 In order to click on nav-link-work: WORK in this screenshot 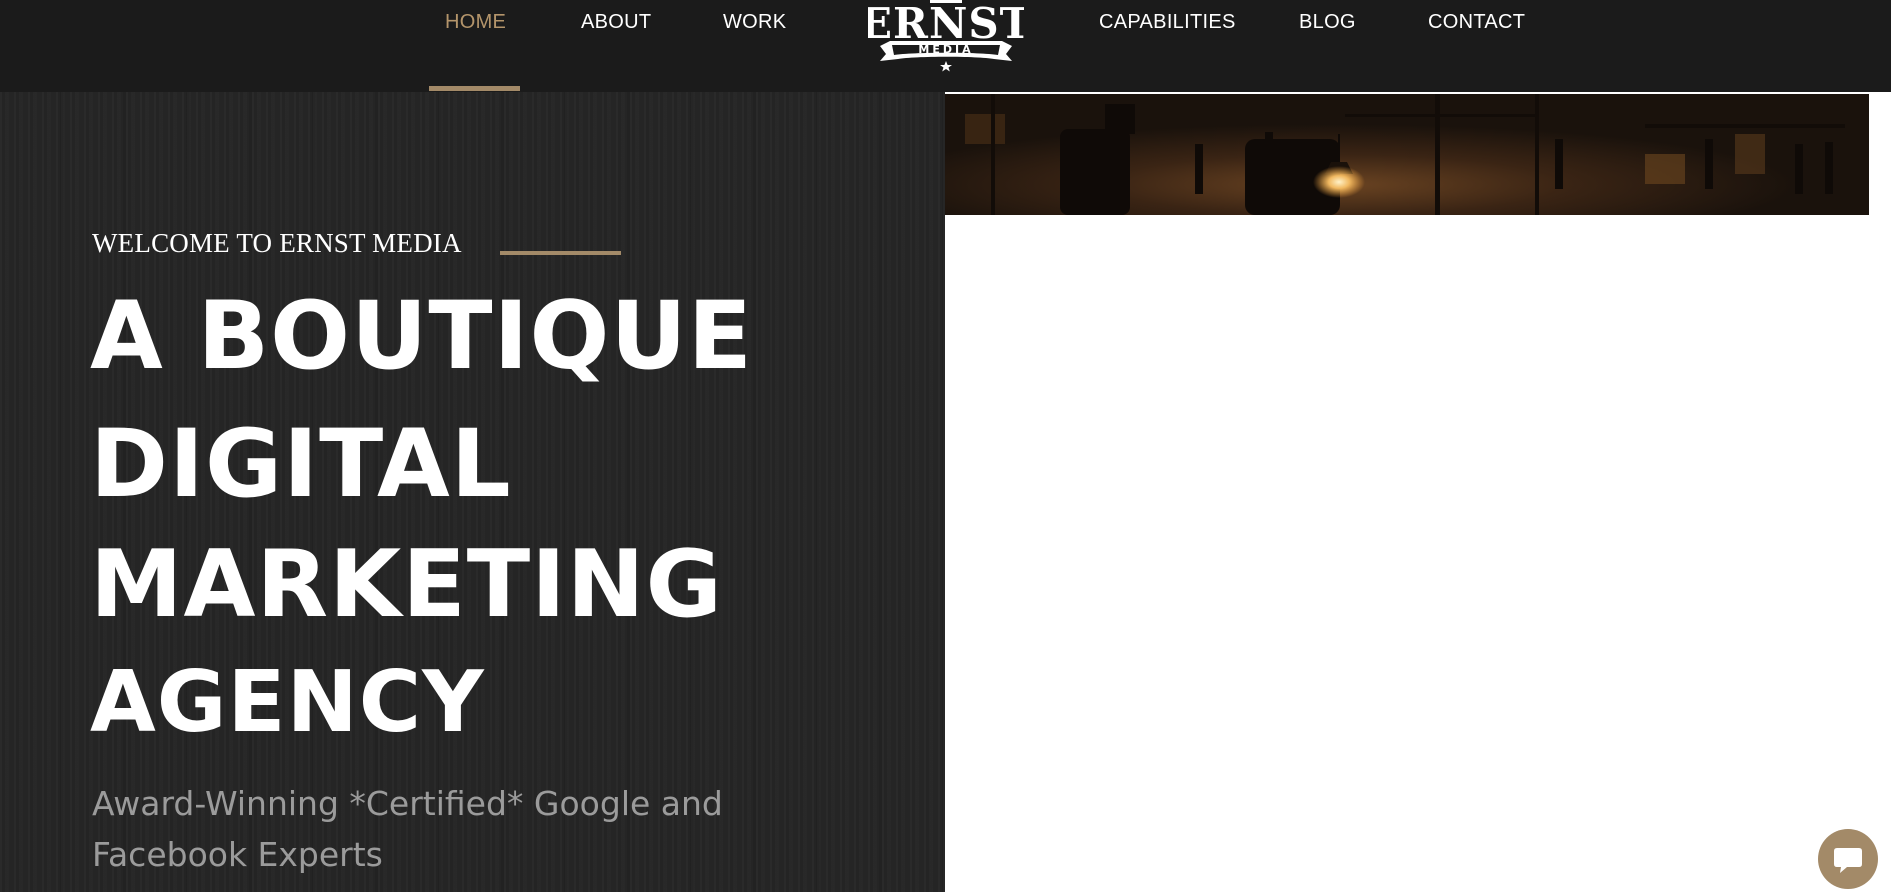, I will do `click(754, 22)`.